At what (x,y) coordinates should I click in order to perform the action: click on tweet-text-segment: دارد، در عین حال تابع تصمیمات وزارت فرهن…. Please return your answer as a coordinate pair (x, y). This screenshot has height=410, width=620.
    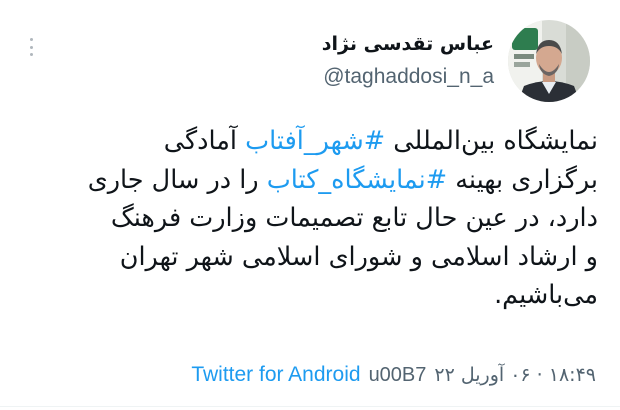
    Looking at the image, I should click on (354, 218).